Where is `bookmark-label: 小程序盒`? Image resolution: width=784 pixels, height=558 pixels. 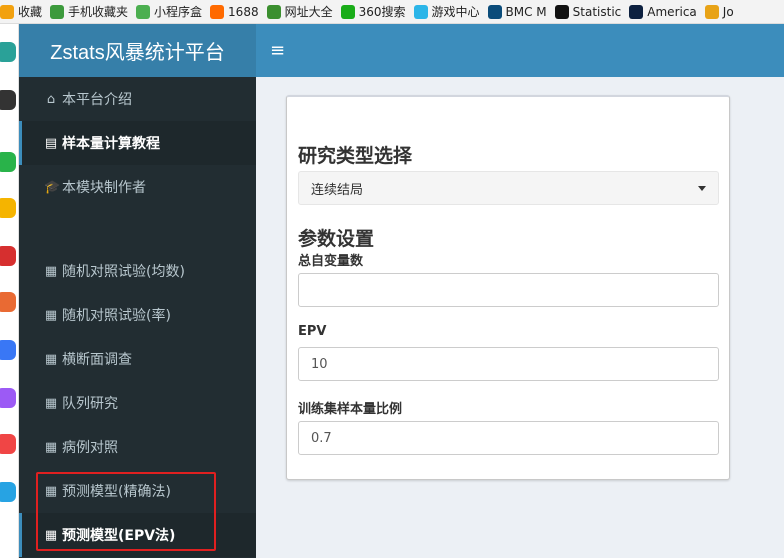
bookmark-label: 小程序盒 is located at coordinates (178, 12).